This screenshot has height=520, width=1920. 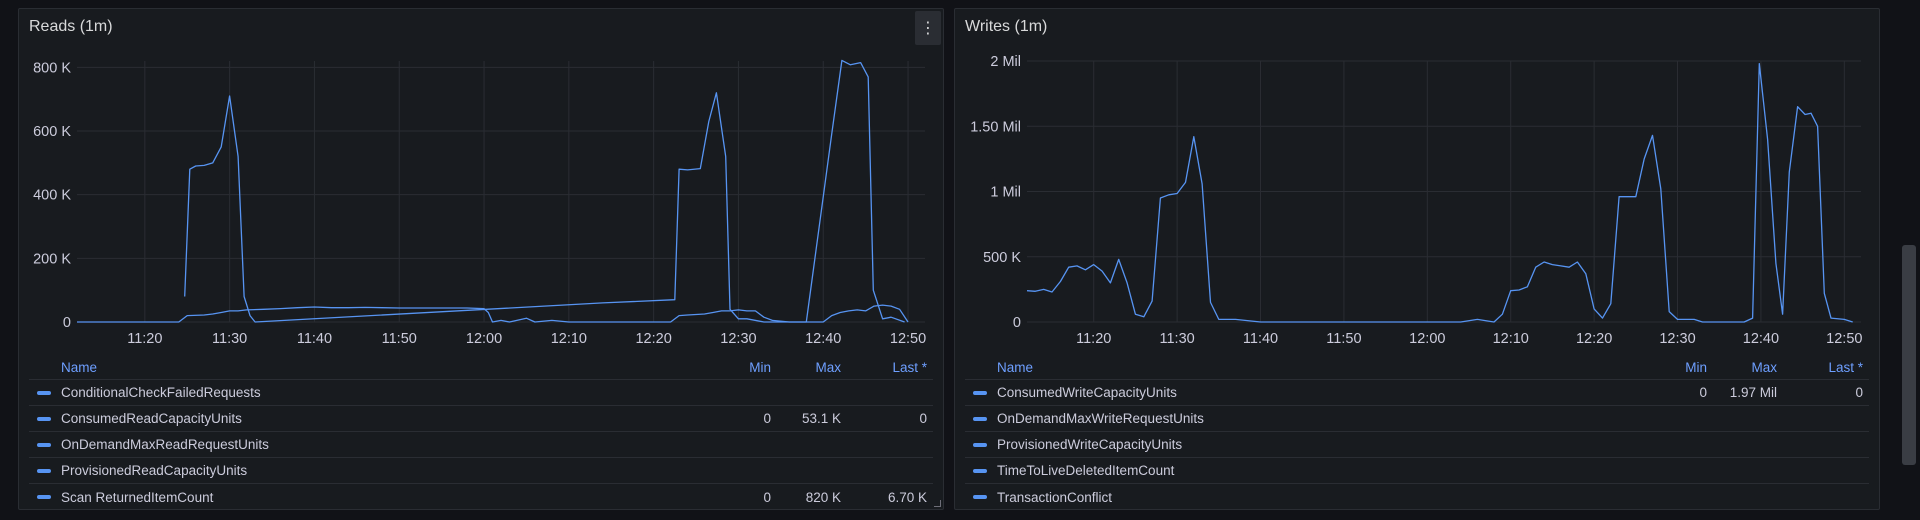 I want to click on legend-row: TransactionConflict, so click(x=1417, y=497).